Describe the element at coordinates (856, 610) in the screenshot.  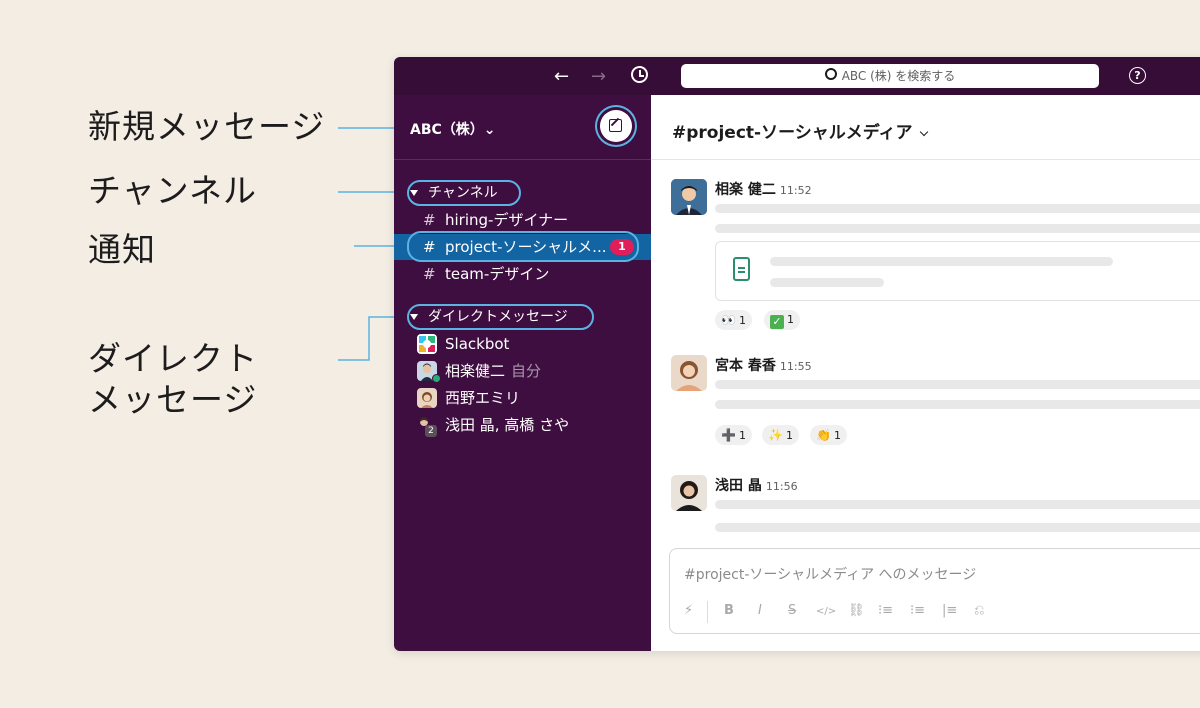
I see `link-icon: ⛓` at that location.